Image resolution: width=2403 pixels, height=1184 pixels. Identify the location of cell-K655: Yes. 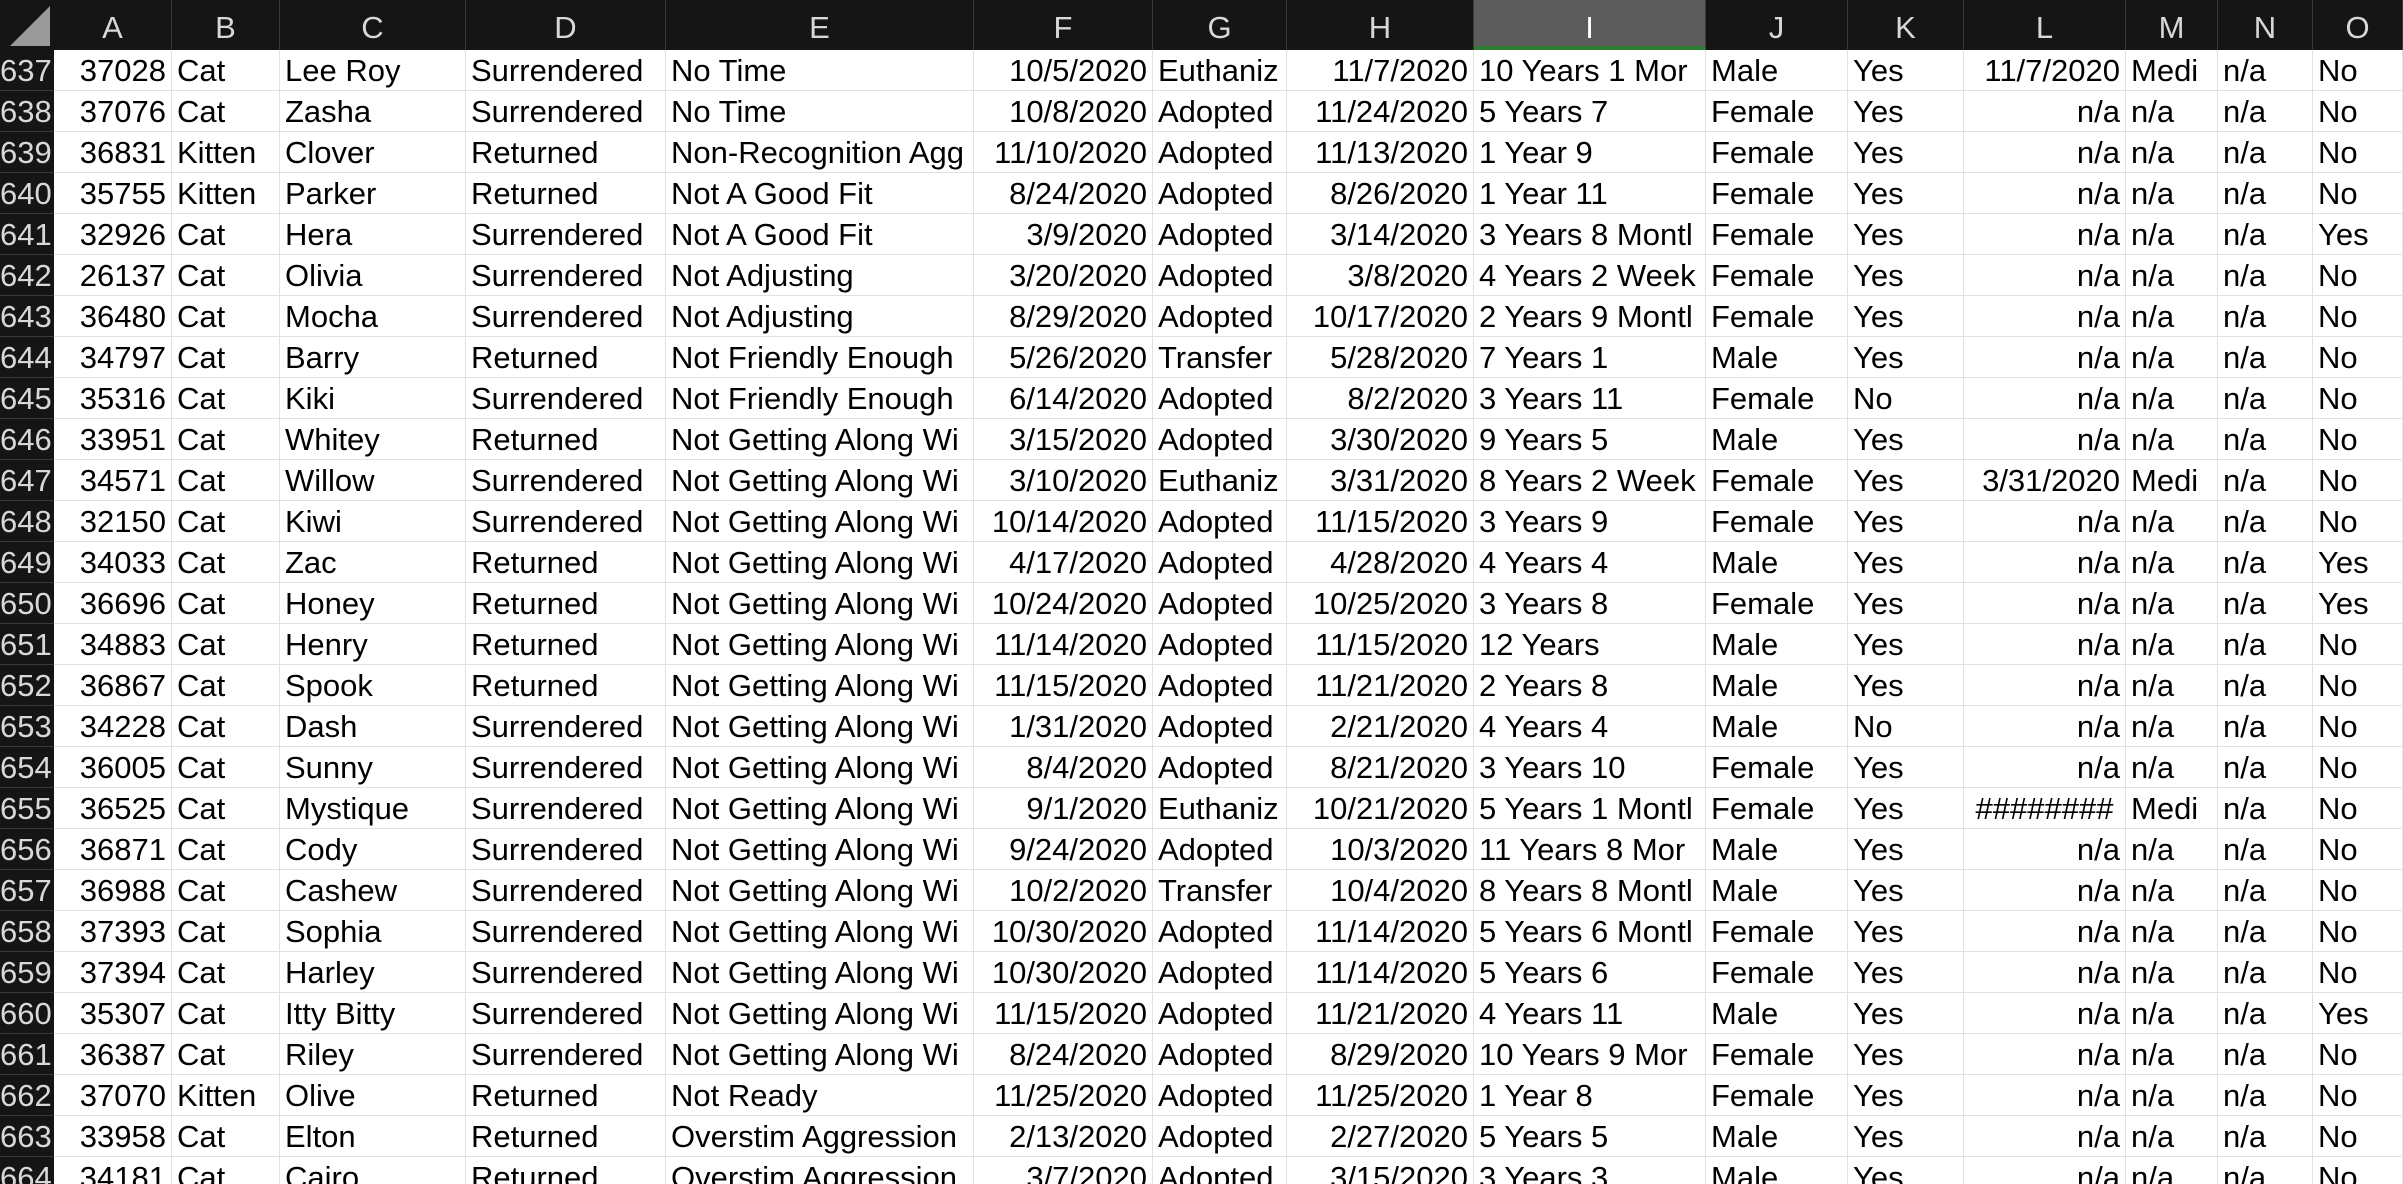
(1906, 808).